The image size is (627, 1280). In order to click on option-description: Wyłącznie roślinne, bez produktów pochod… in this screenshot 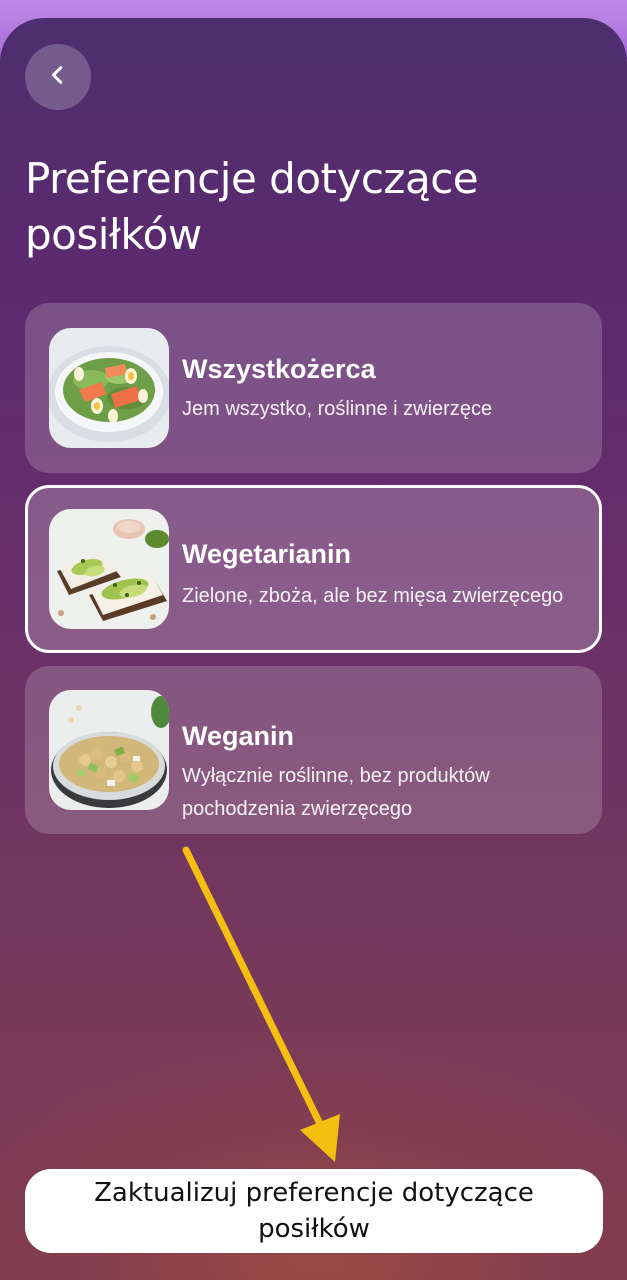, I will do `click(336, 792)`.